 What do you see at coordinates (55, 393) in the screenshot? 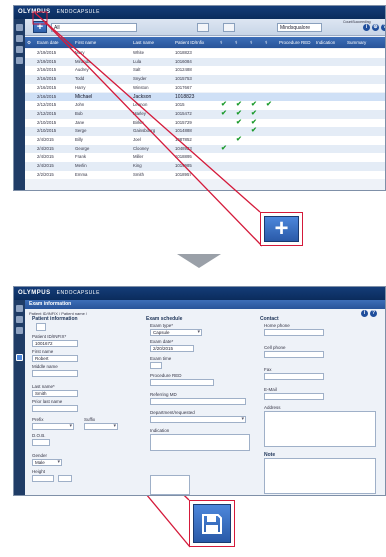
I see `last-name-field: Smith` at bounding box center [55, 393].